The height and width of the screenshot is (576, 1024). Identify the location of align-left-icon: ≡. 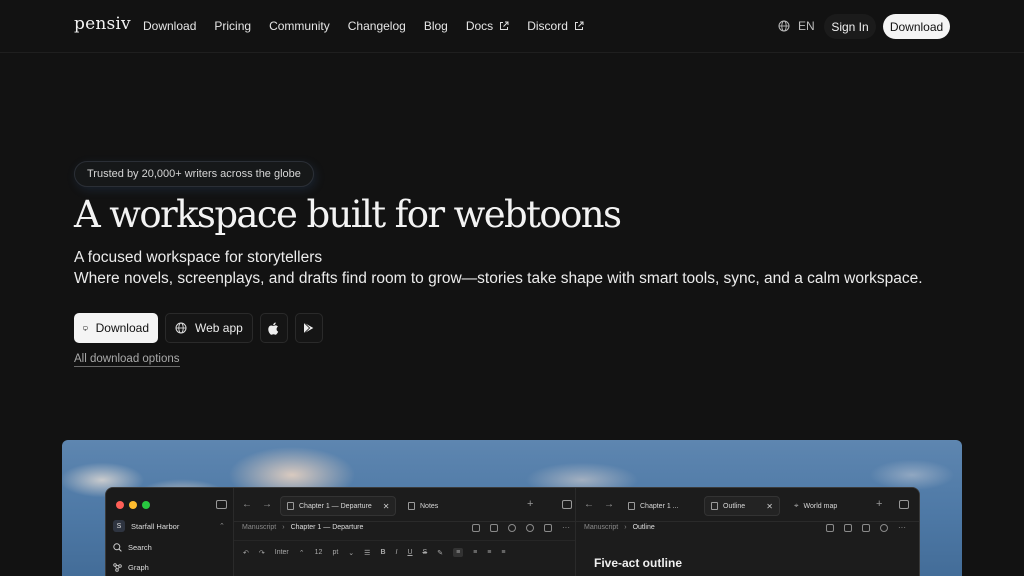
(458, 552).